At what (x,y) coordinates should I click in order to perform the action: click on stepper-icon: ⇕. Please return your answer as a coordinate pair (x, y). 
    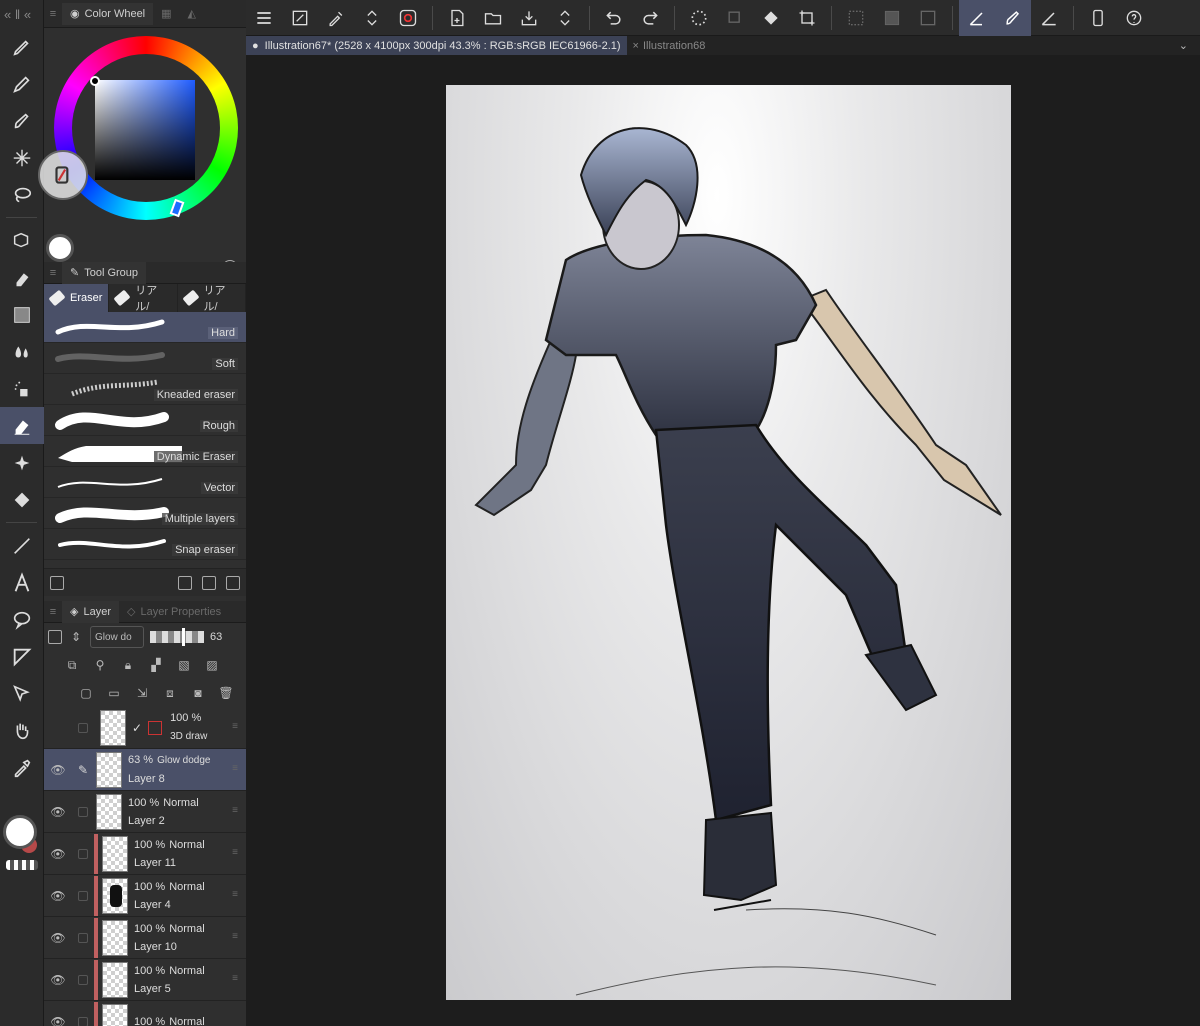
    Looking at the image, I should click on (76, 637).